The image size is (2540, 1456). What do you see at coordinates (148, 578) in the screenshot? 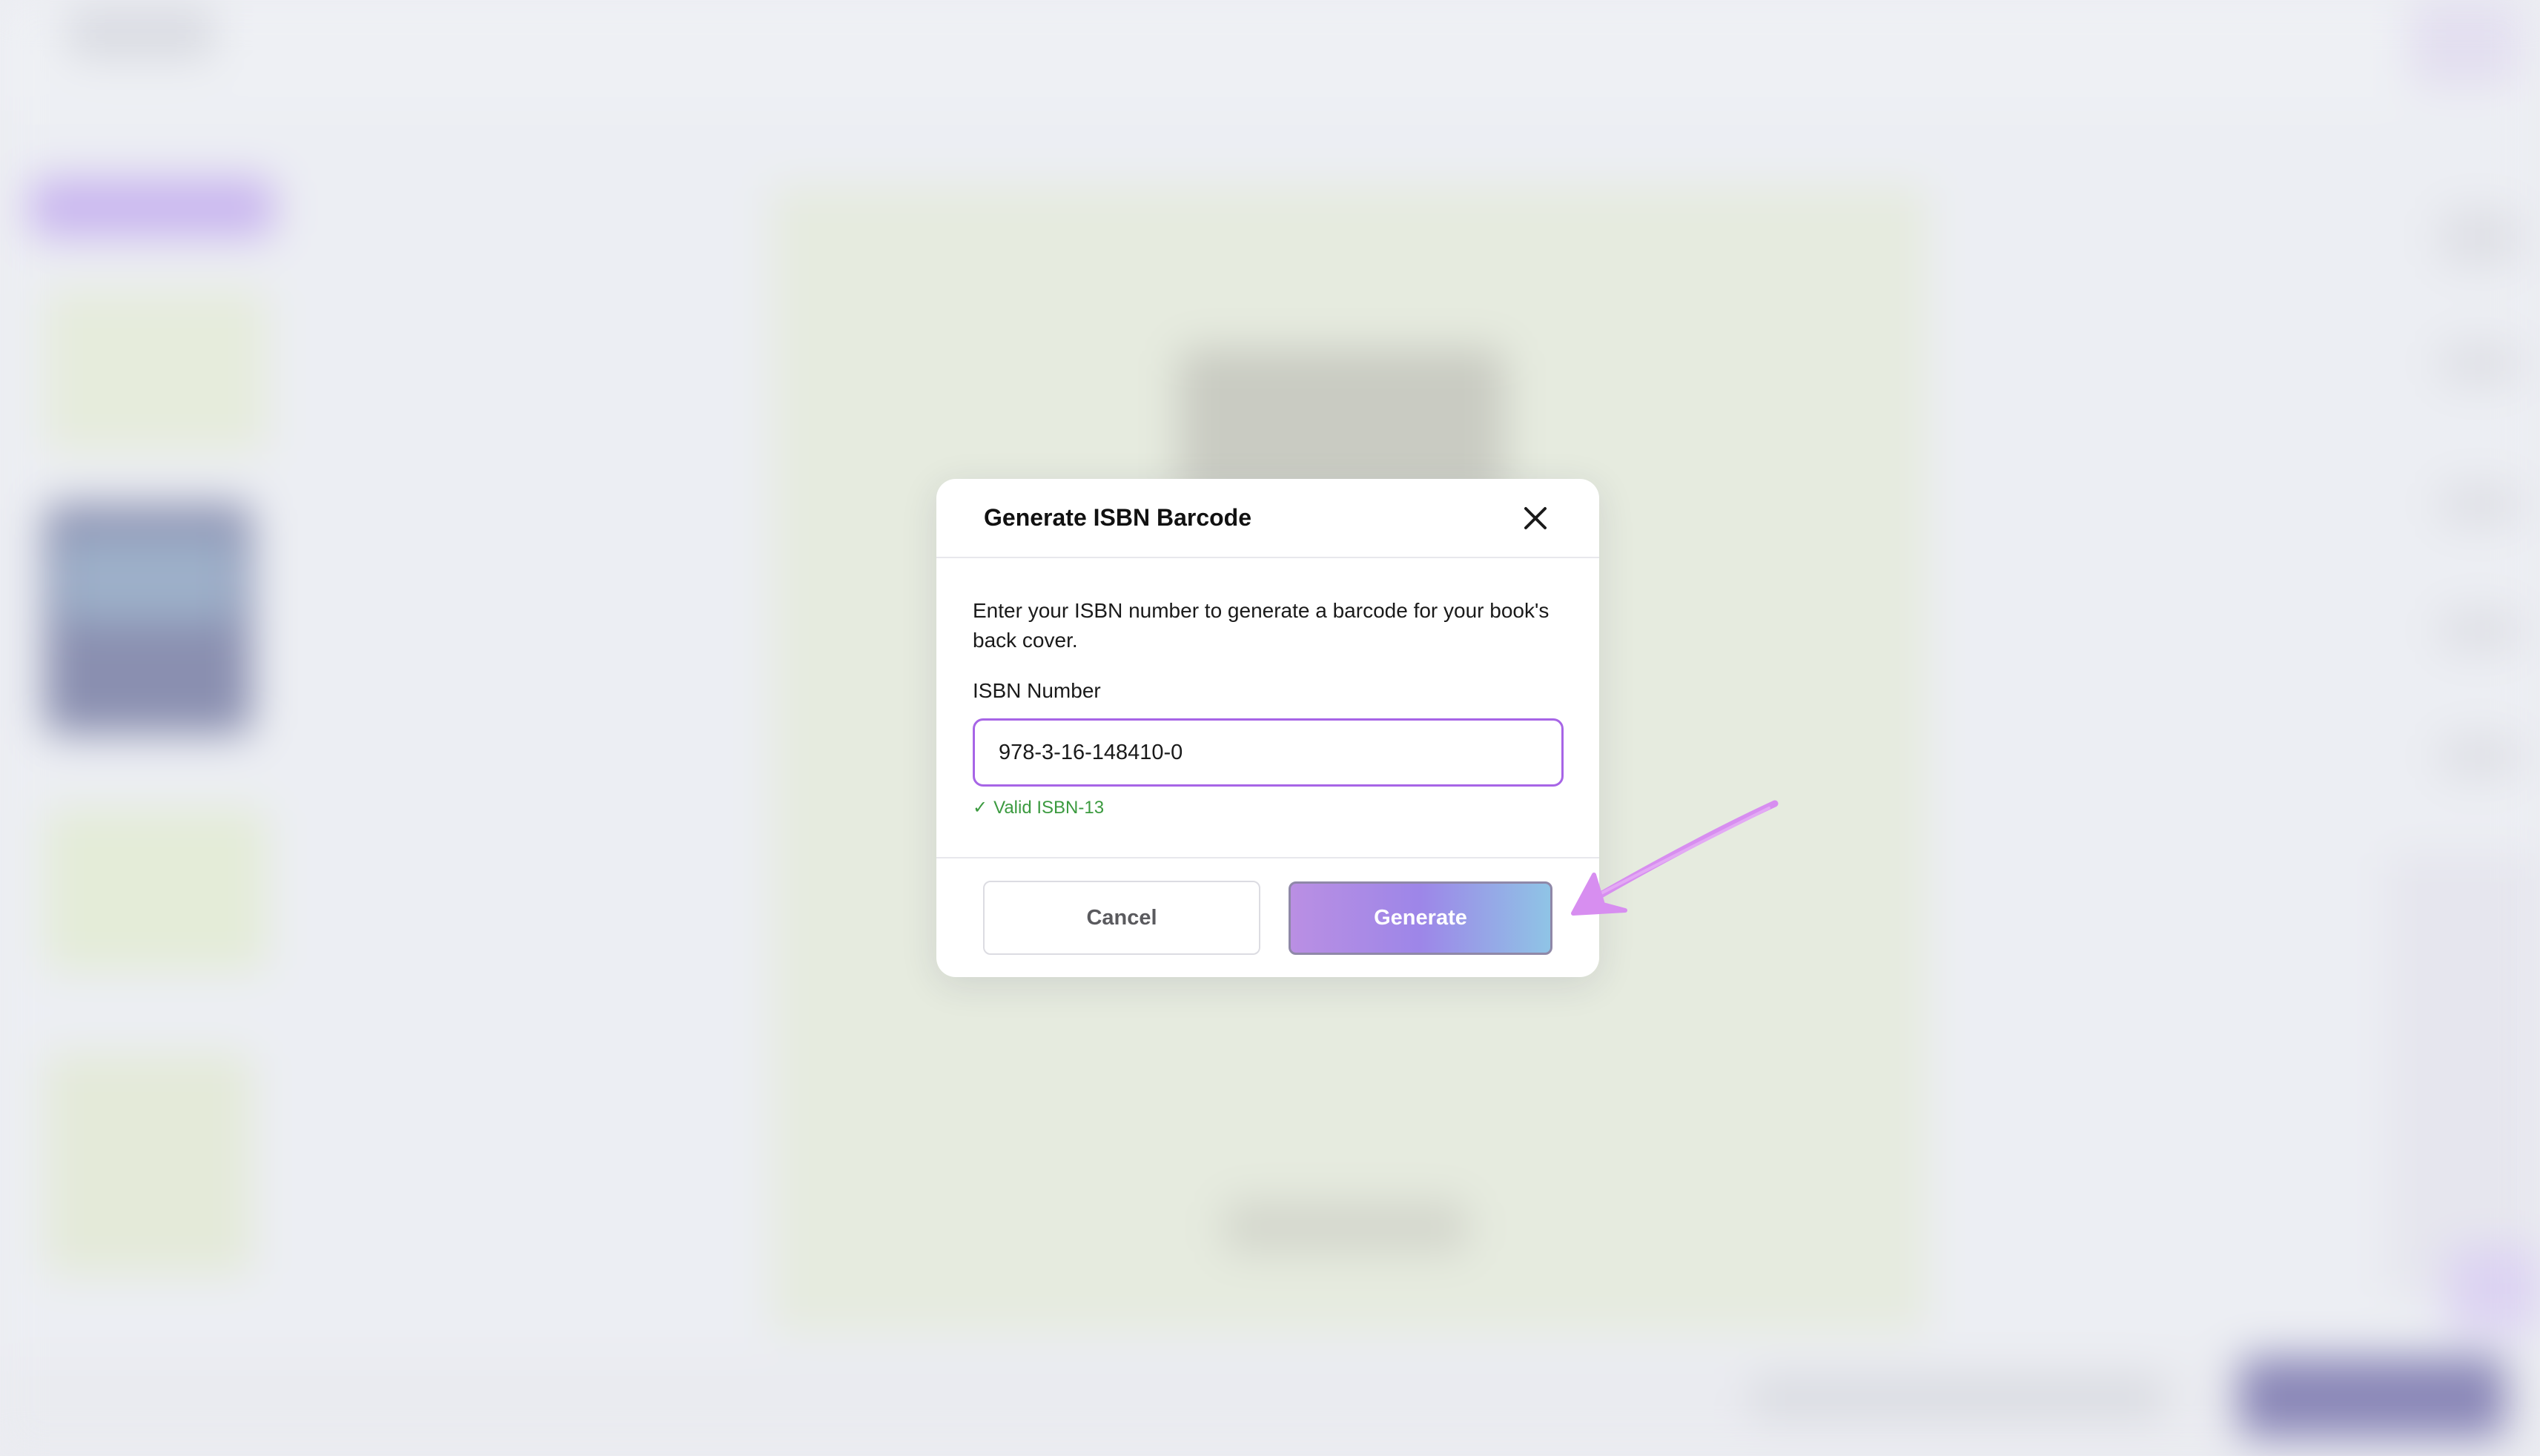
I see `bg-thumbnail-detail` at bounding box center [148, 578].